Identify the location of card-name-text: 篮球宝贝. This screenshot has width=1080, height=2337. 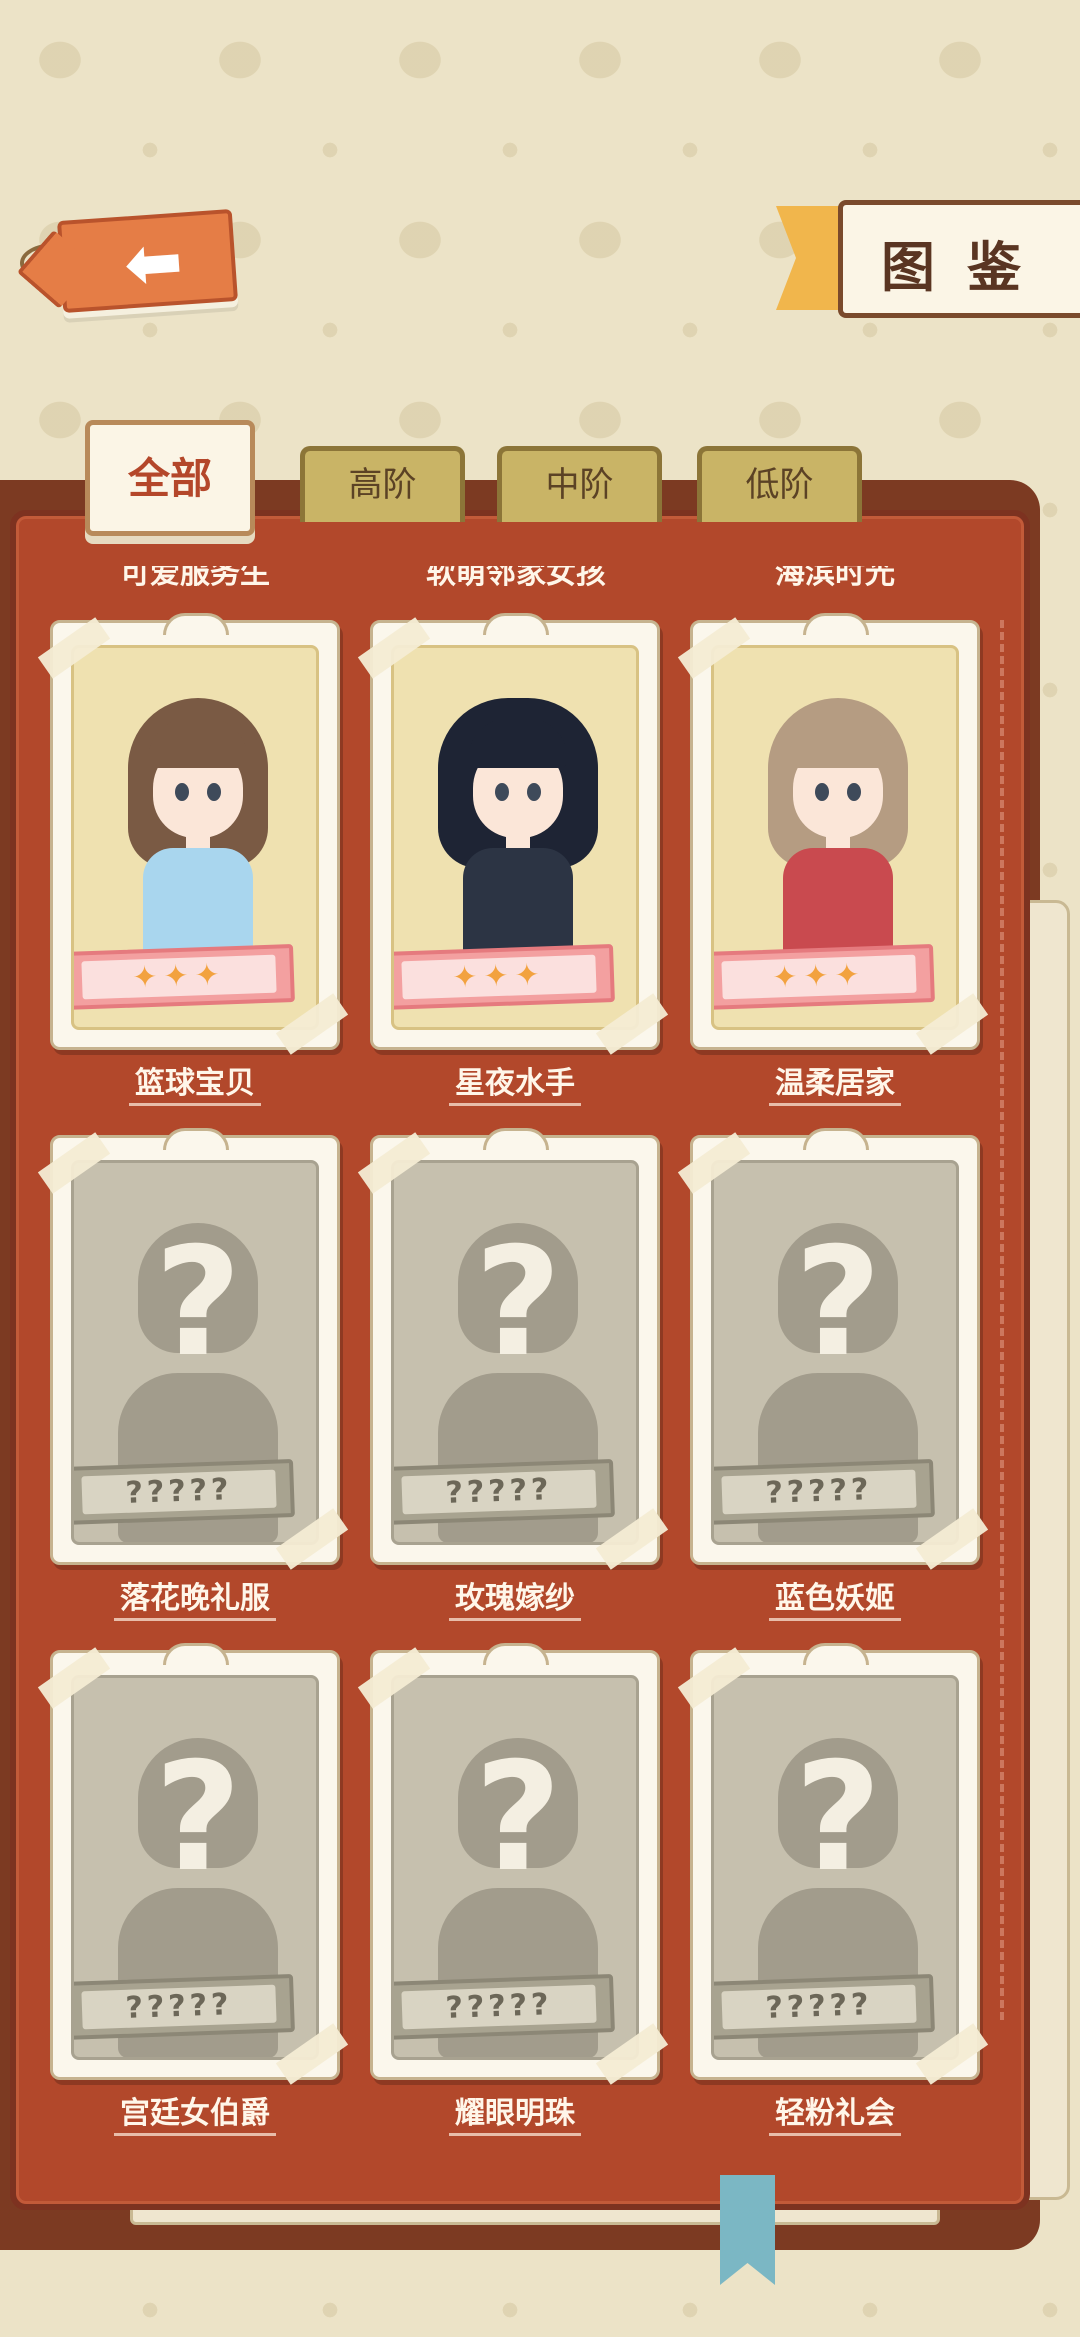
(195, 1086).